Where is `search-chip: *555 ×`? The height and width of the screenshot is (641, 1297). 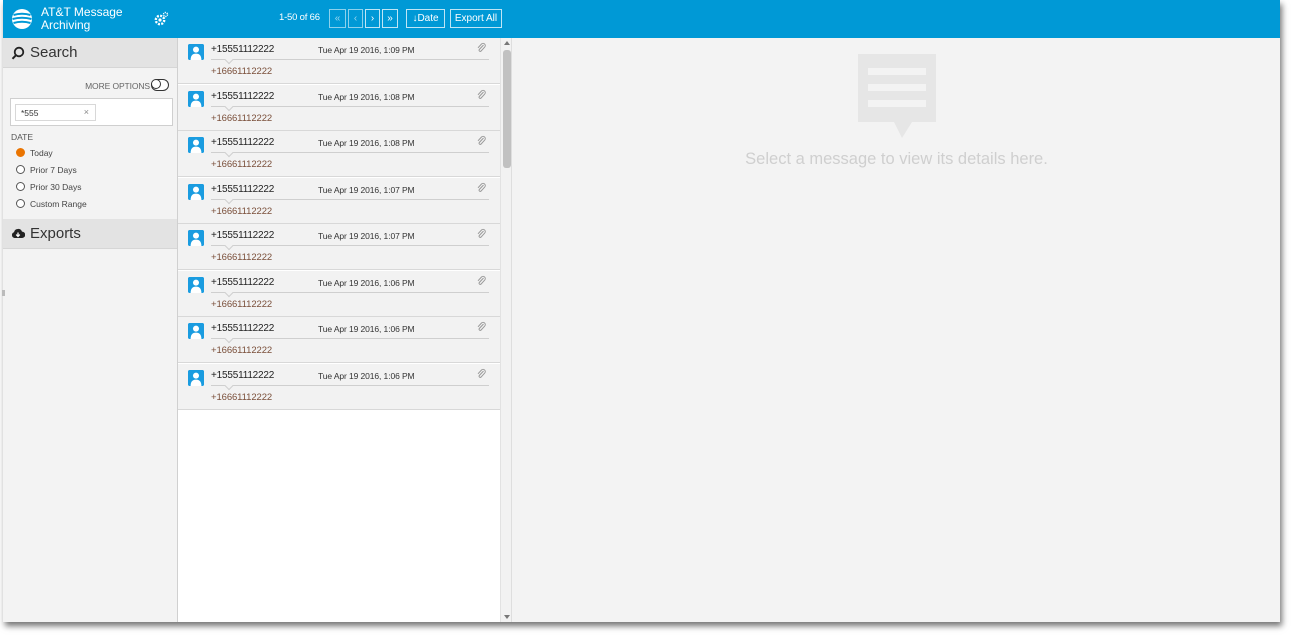
search-chip: *555 × is located at coordinates (55, 112).